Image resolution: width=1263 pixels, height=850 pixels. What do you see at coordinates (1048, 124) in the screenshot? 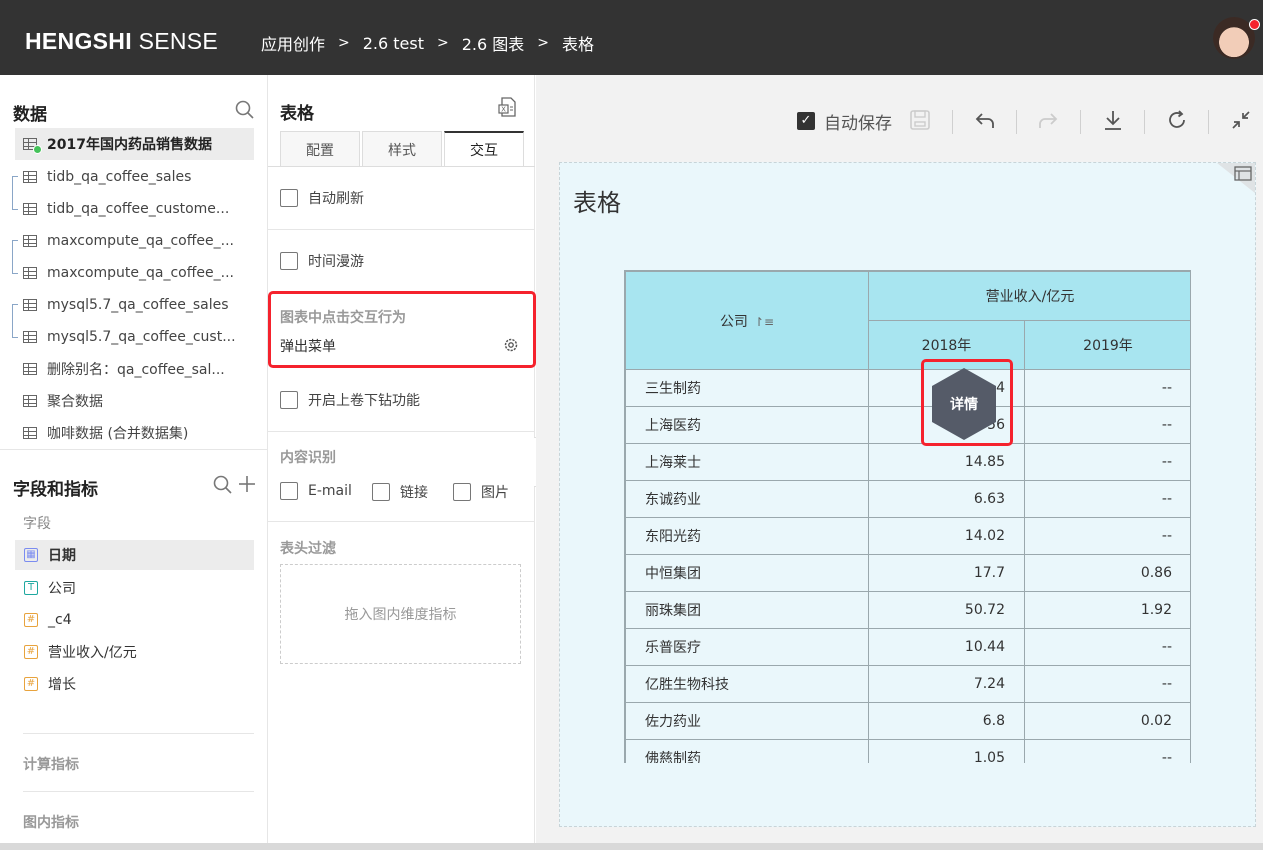
I see `redo-icon` at bounding box center [1048, 124].